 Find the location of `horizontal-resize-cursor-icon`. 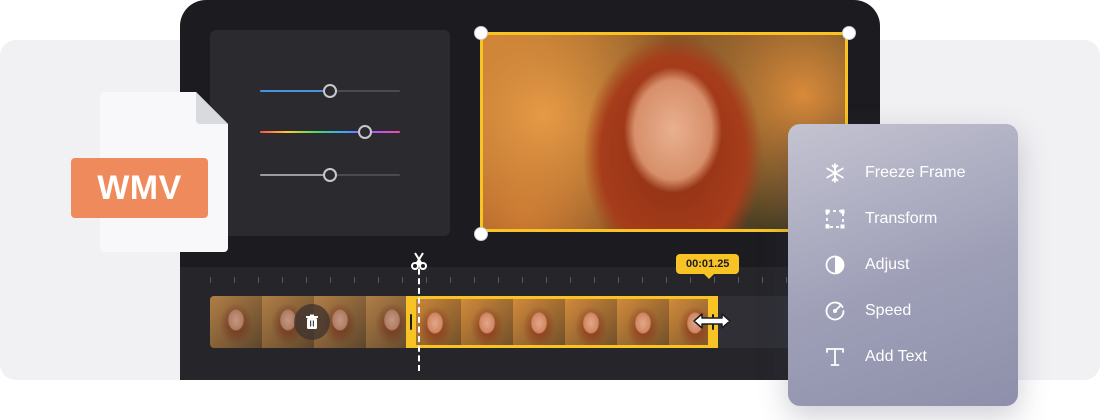

horizontal-resize-cursor-icon is located at coordinates (712, 321).